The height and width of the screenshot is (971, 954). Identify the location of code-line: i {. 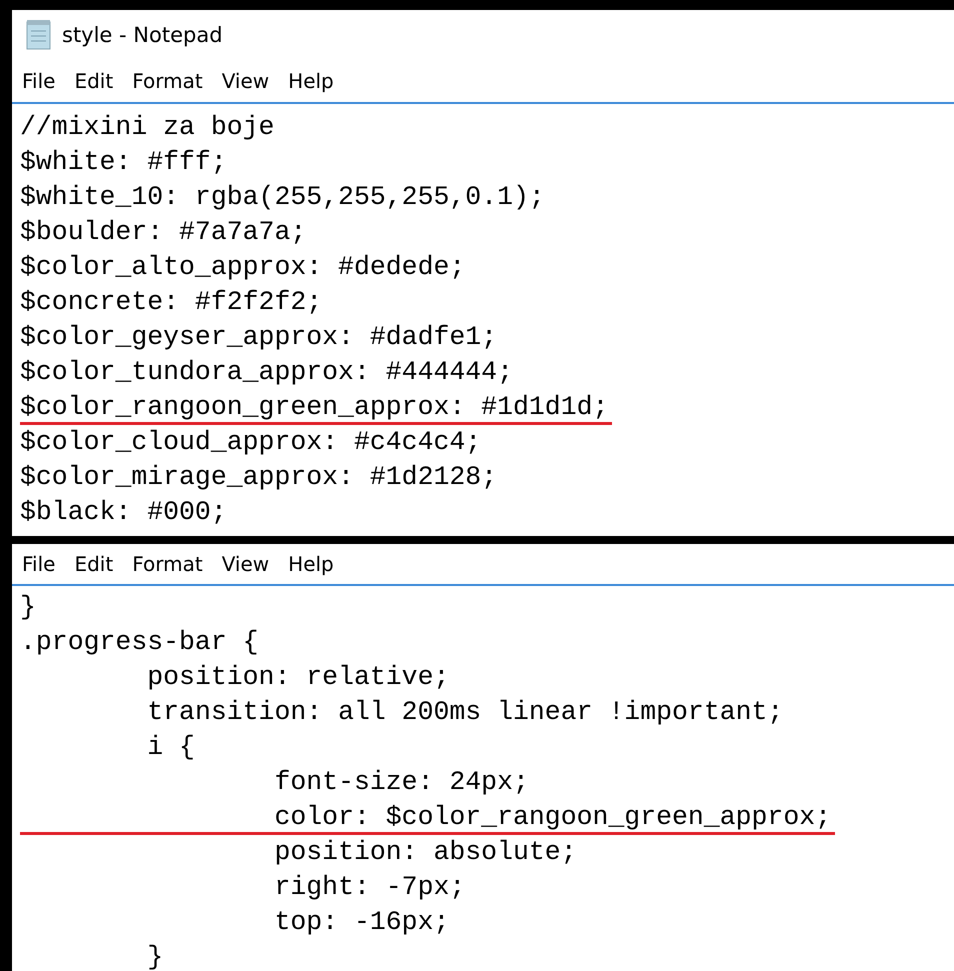
(170, 747).